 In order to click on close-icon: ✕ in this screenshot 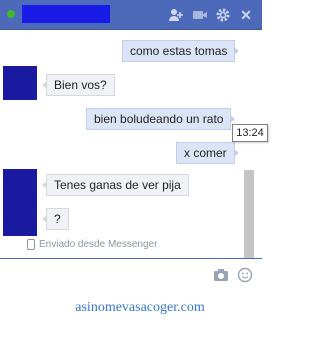, I will do `click(246, 15)`.